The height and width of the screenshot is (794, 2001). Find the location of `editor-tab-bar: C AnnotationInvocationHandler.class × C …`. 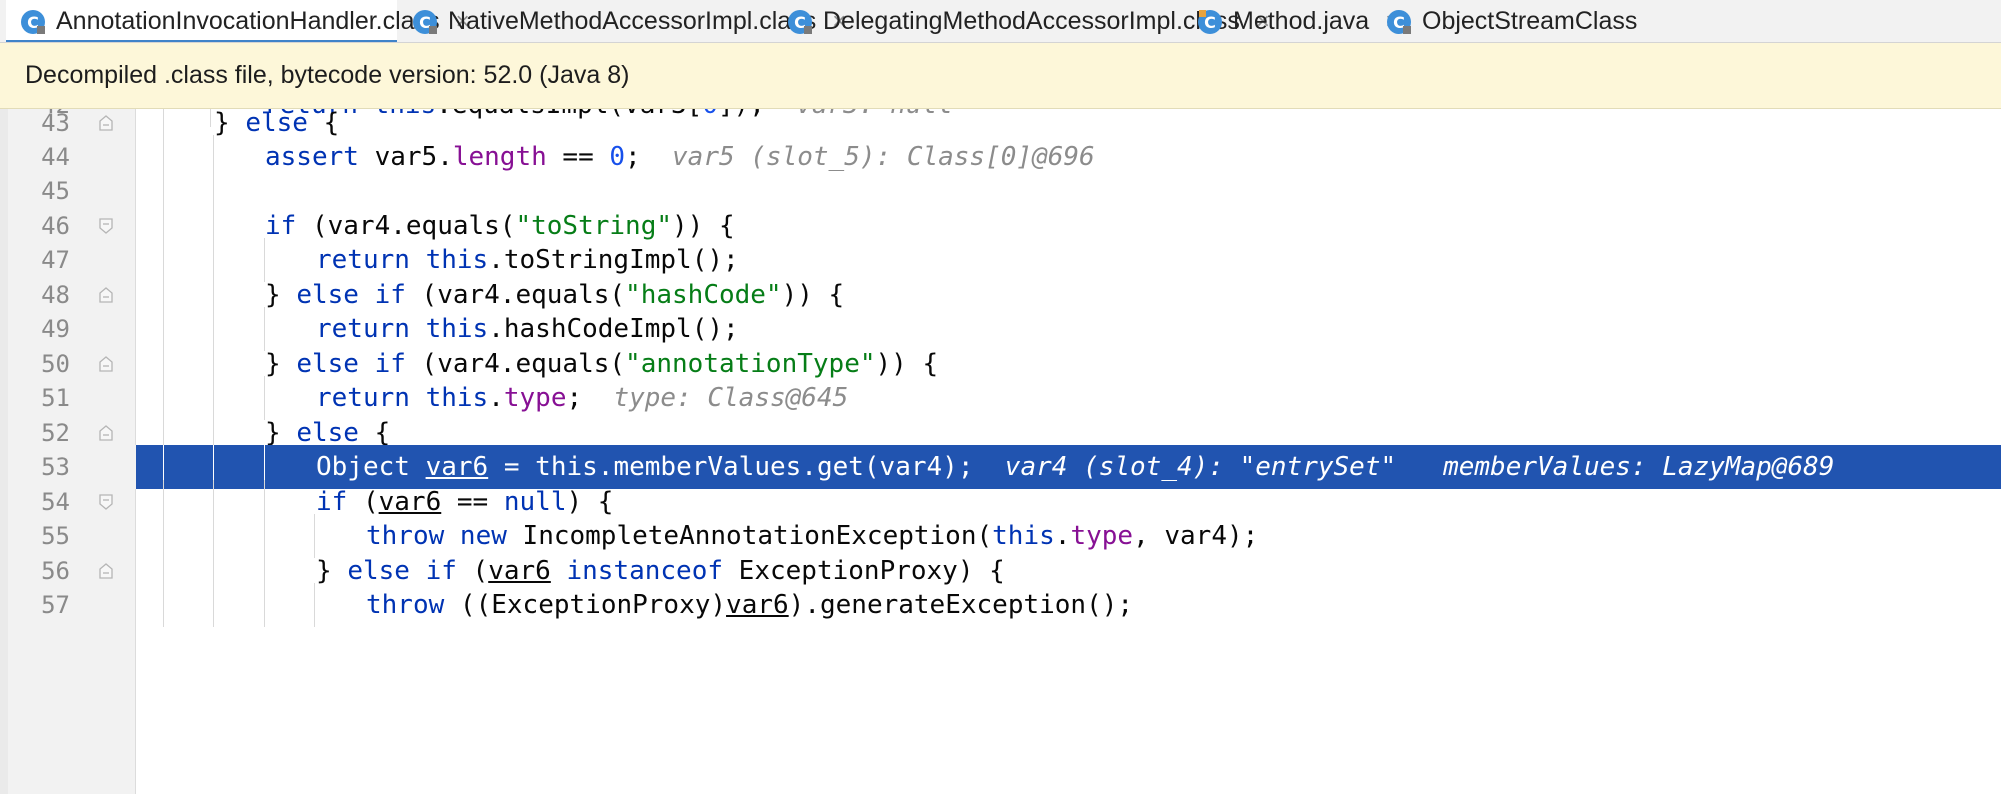

editor-tab-bar: C AnnotationInvocationHandler.class × C … is located at coordinates (1000, 21).